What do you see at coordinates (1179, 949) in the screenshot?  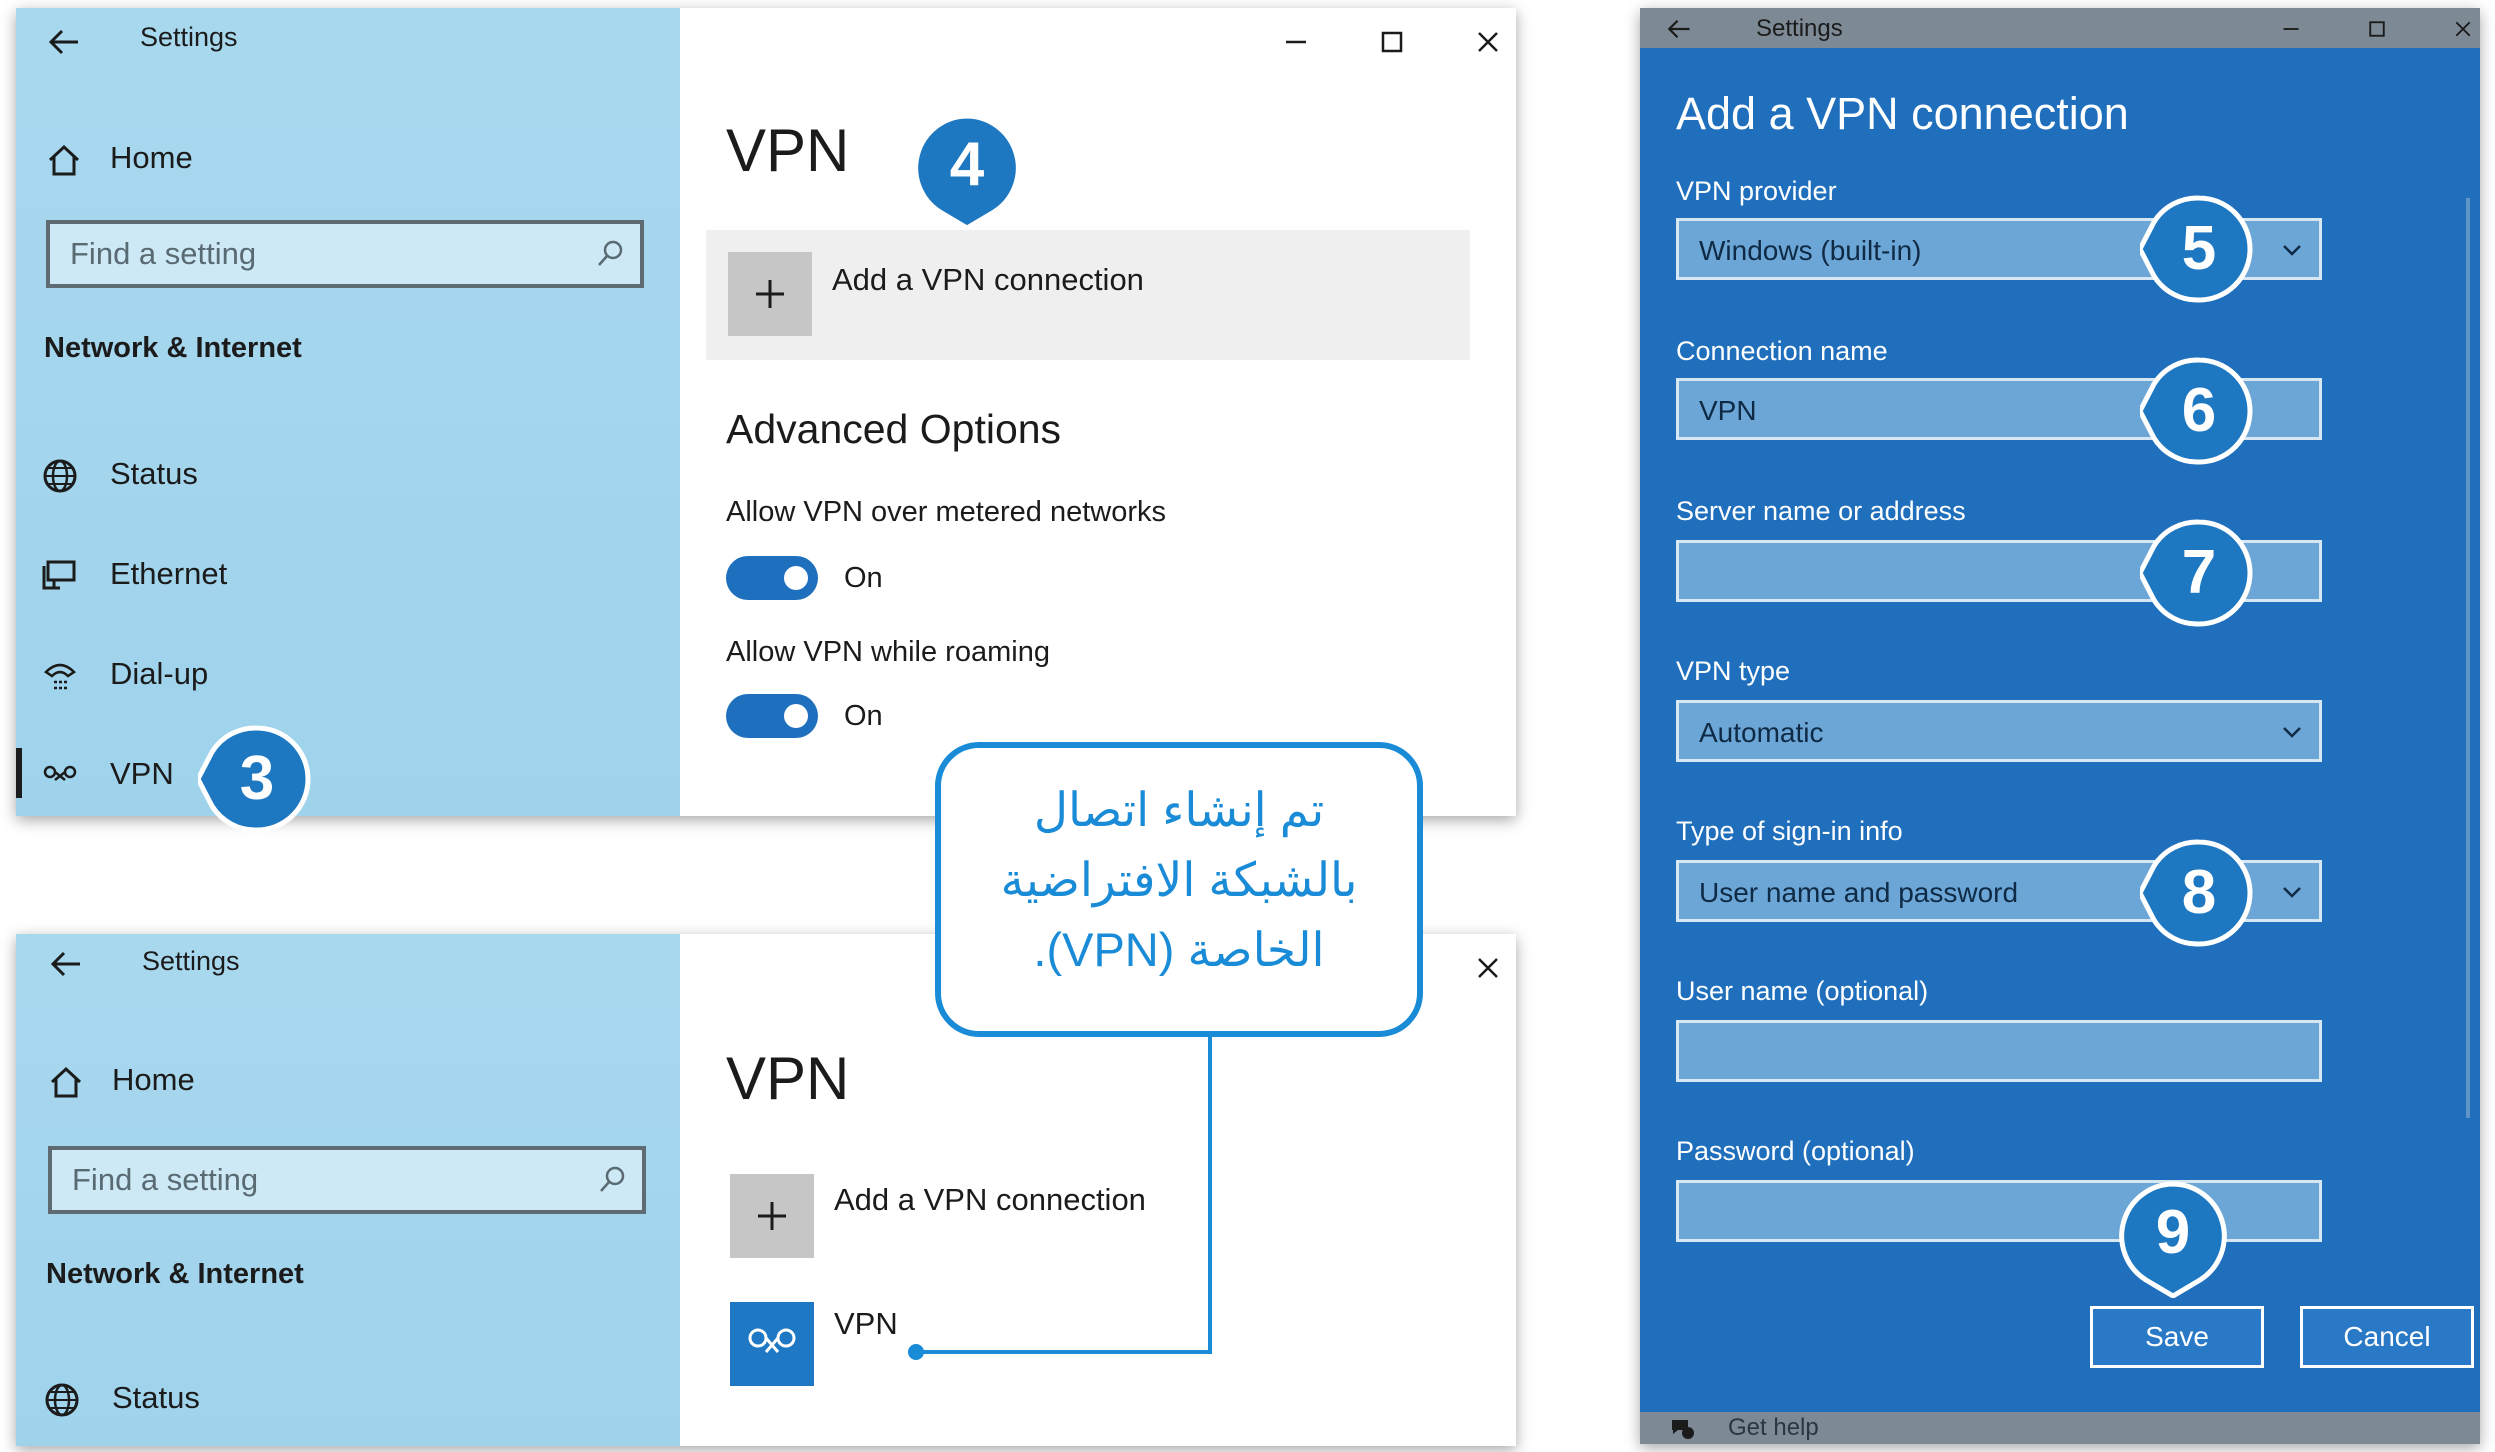 I see `note-line-3: الخاصة (VPN).` at bounding box center [1179, 949].